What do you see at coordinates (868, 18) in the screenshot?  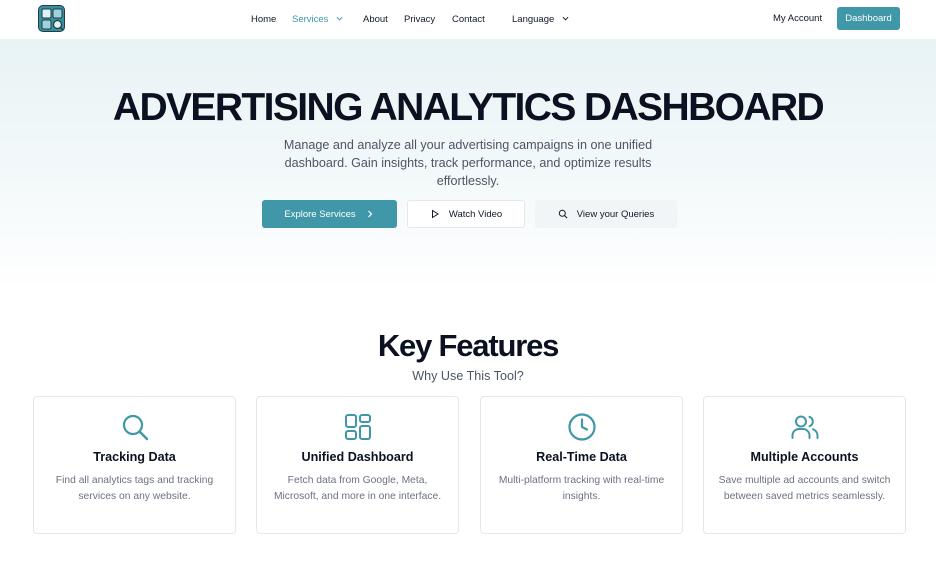 I see `dashboard-button: Dashboard` at bounding box center [868, 18].